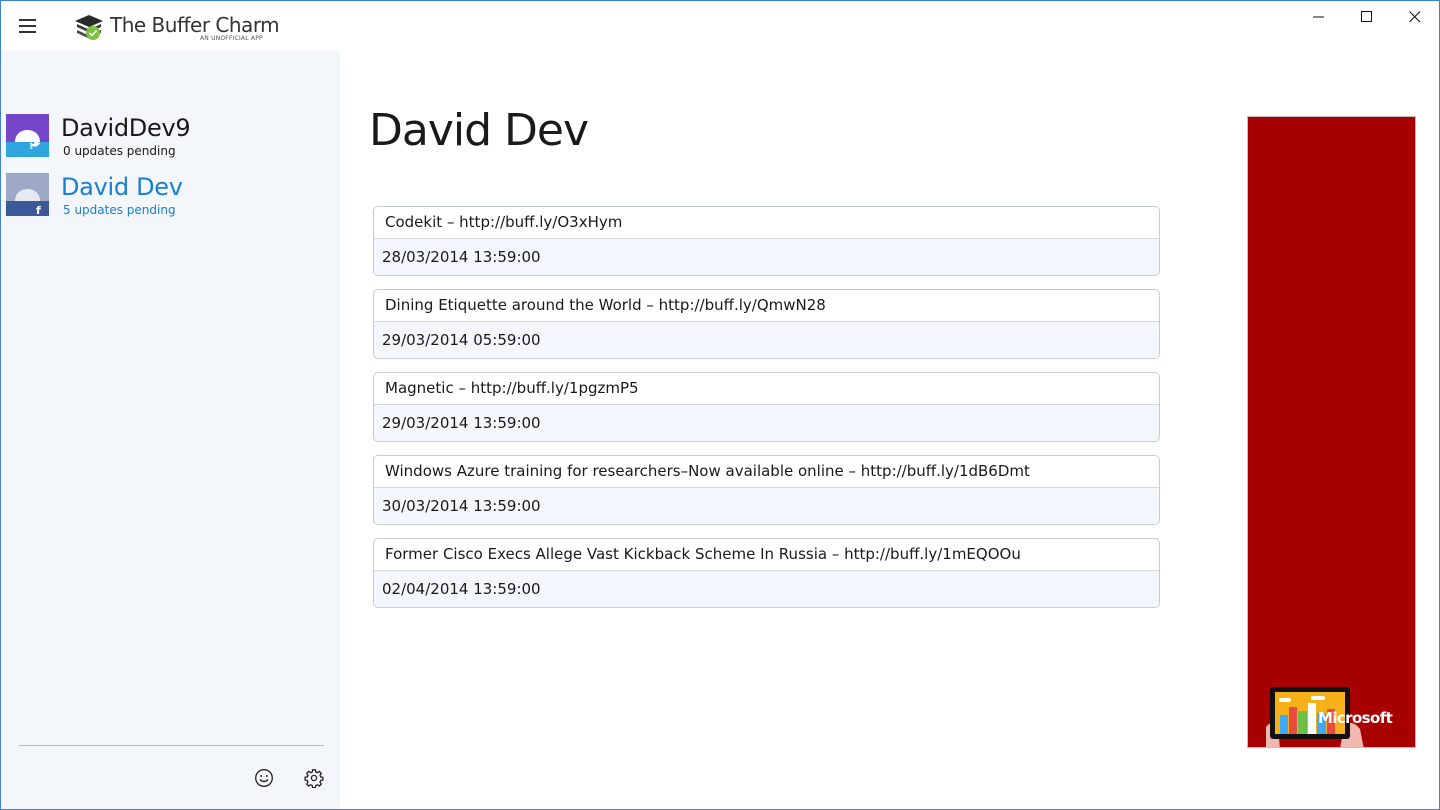 This screenshot has width=1440, height=810. Describe the element at coordinates (27, 194) in the screenshot. I see `avatar: f` at that location.